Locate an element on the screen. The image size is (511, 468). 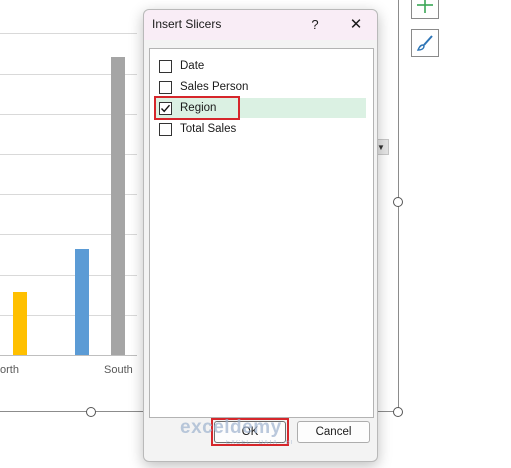
watermark-tagline: EXCEL · DATA · BI is located at coordinates (260, 443).